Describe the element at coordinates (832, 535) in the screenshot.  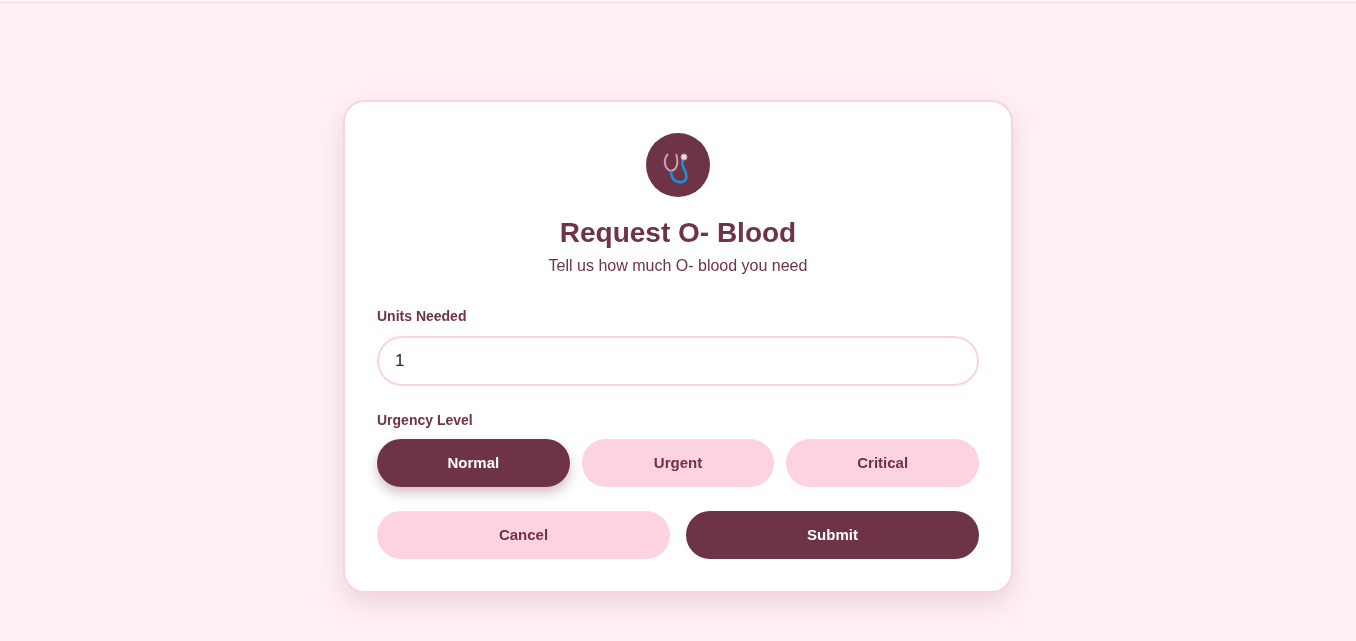
I see `submit-button: Submit` at that location.